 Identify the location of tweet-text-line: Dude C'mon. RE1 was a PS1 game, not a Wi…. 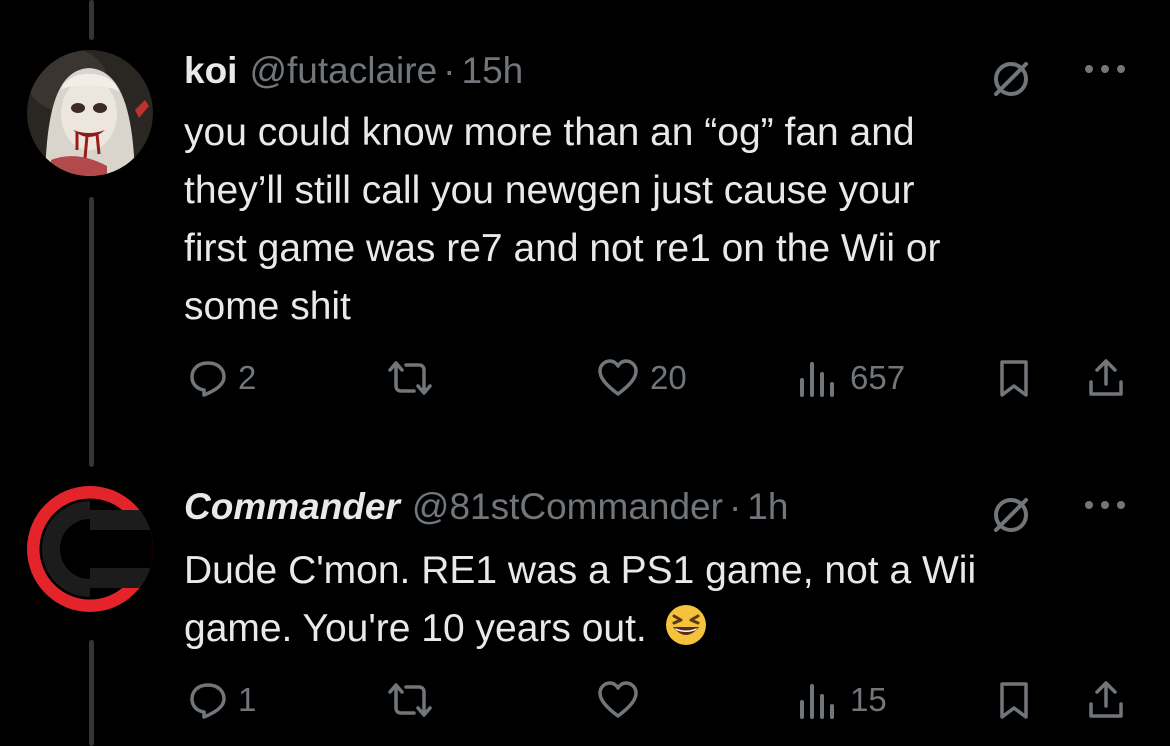
(580, 570).